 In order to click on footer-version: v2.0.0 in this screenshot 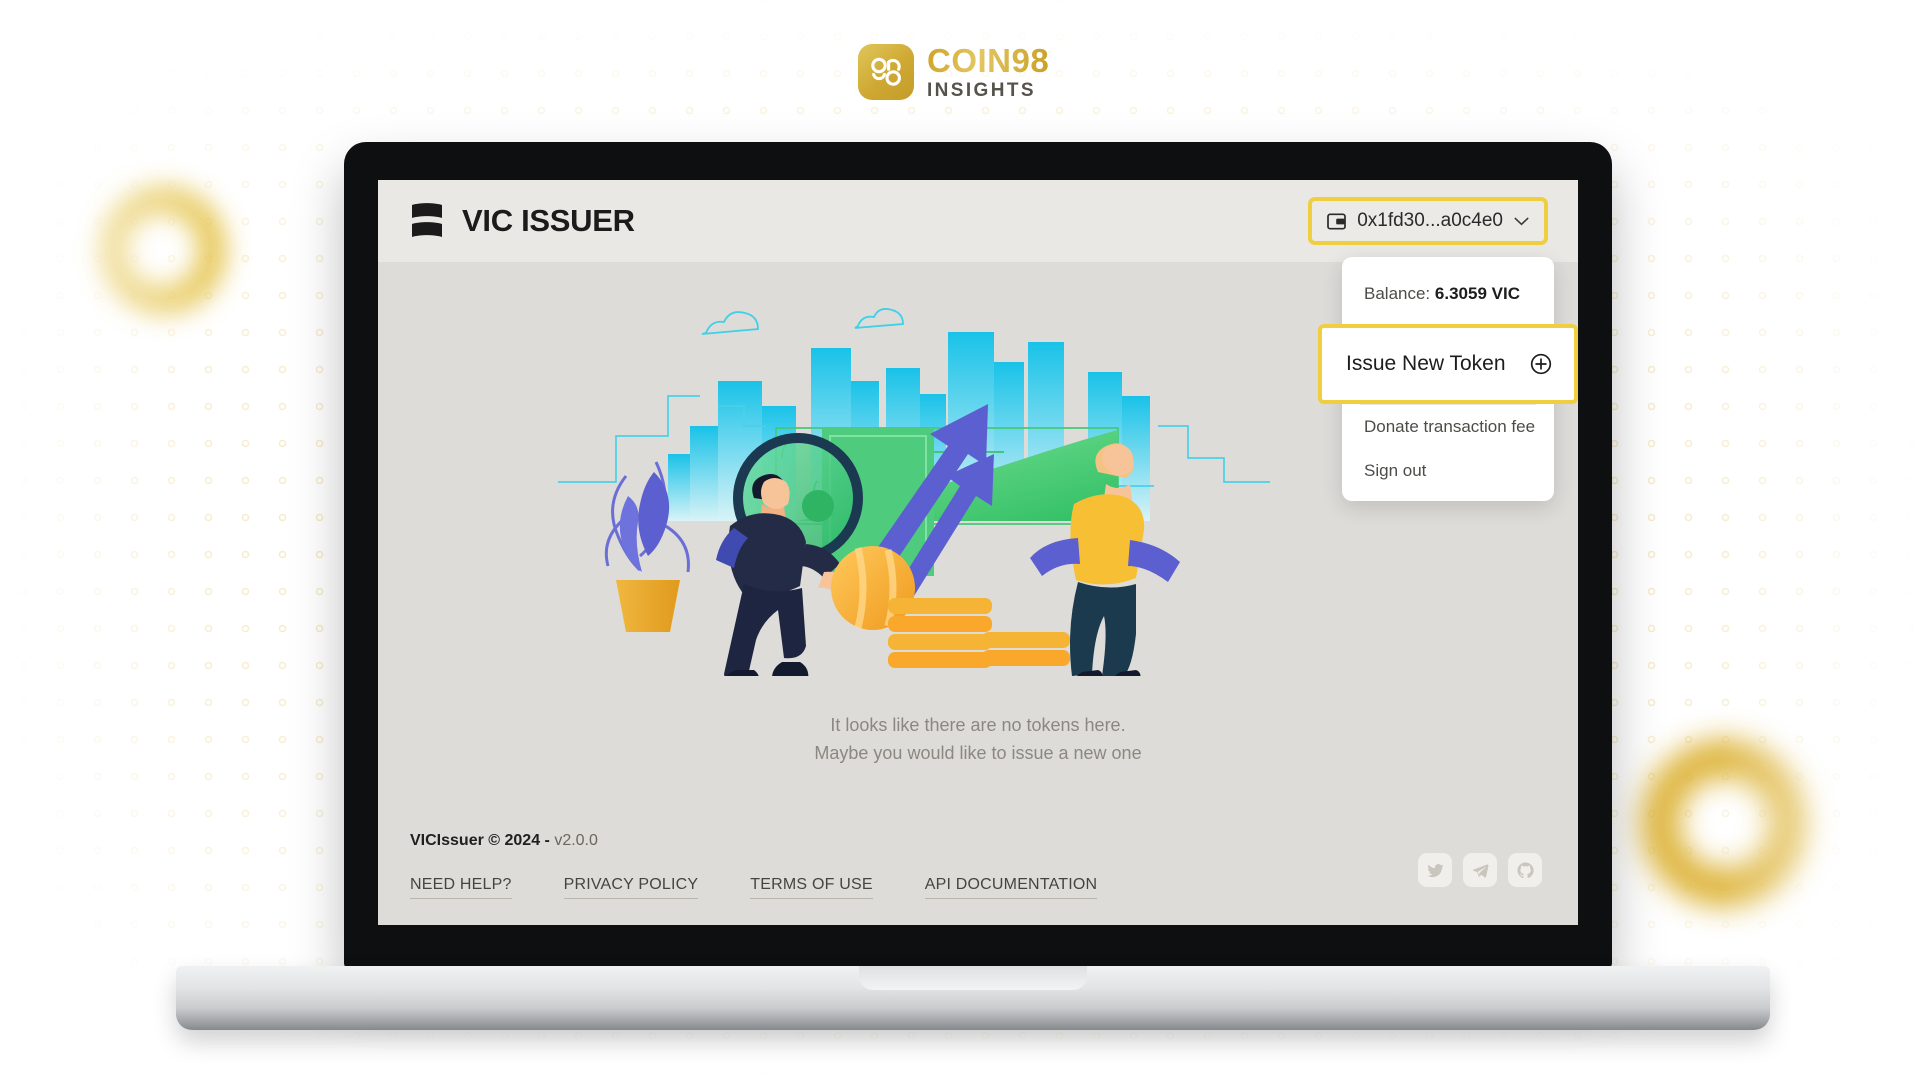, I will do `click(576, 840)`.